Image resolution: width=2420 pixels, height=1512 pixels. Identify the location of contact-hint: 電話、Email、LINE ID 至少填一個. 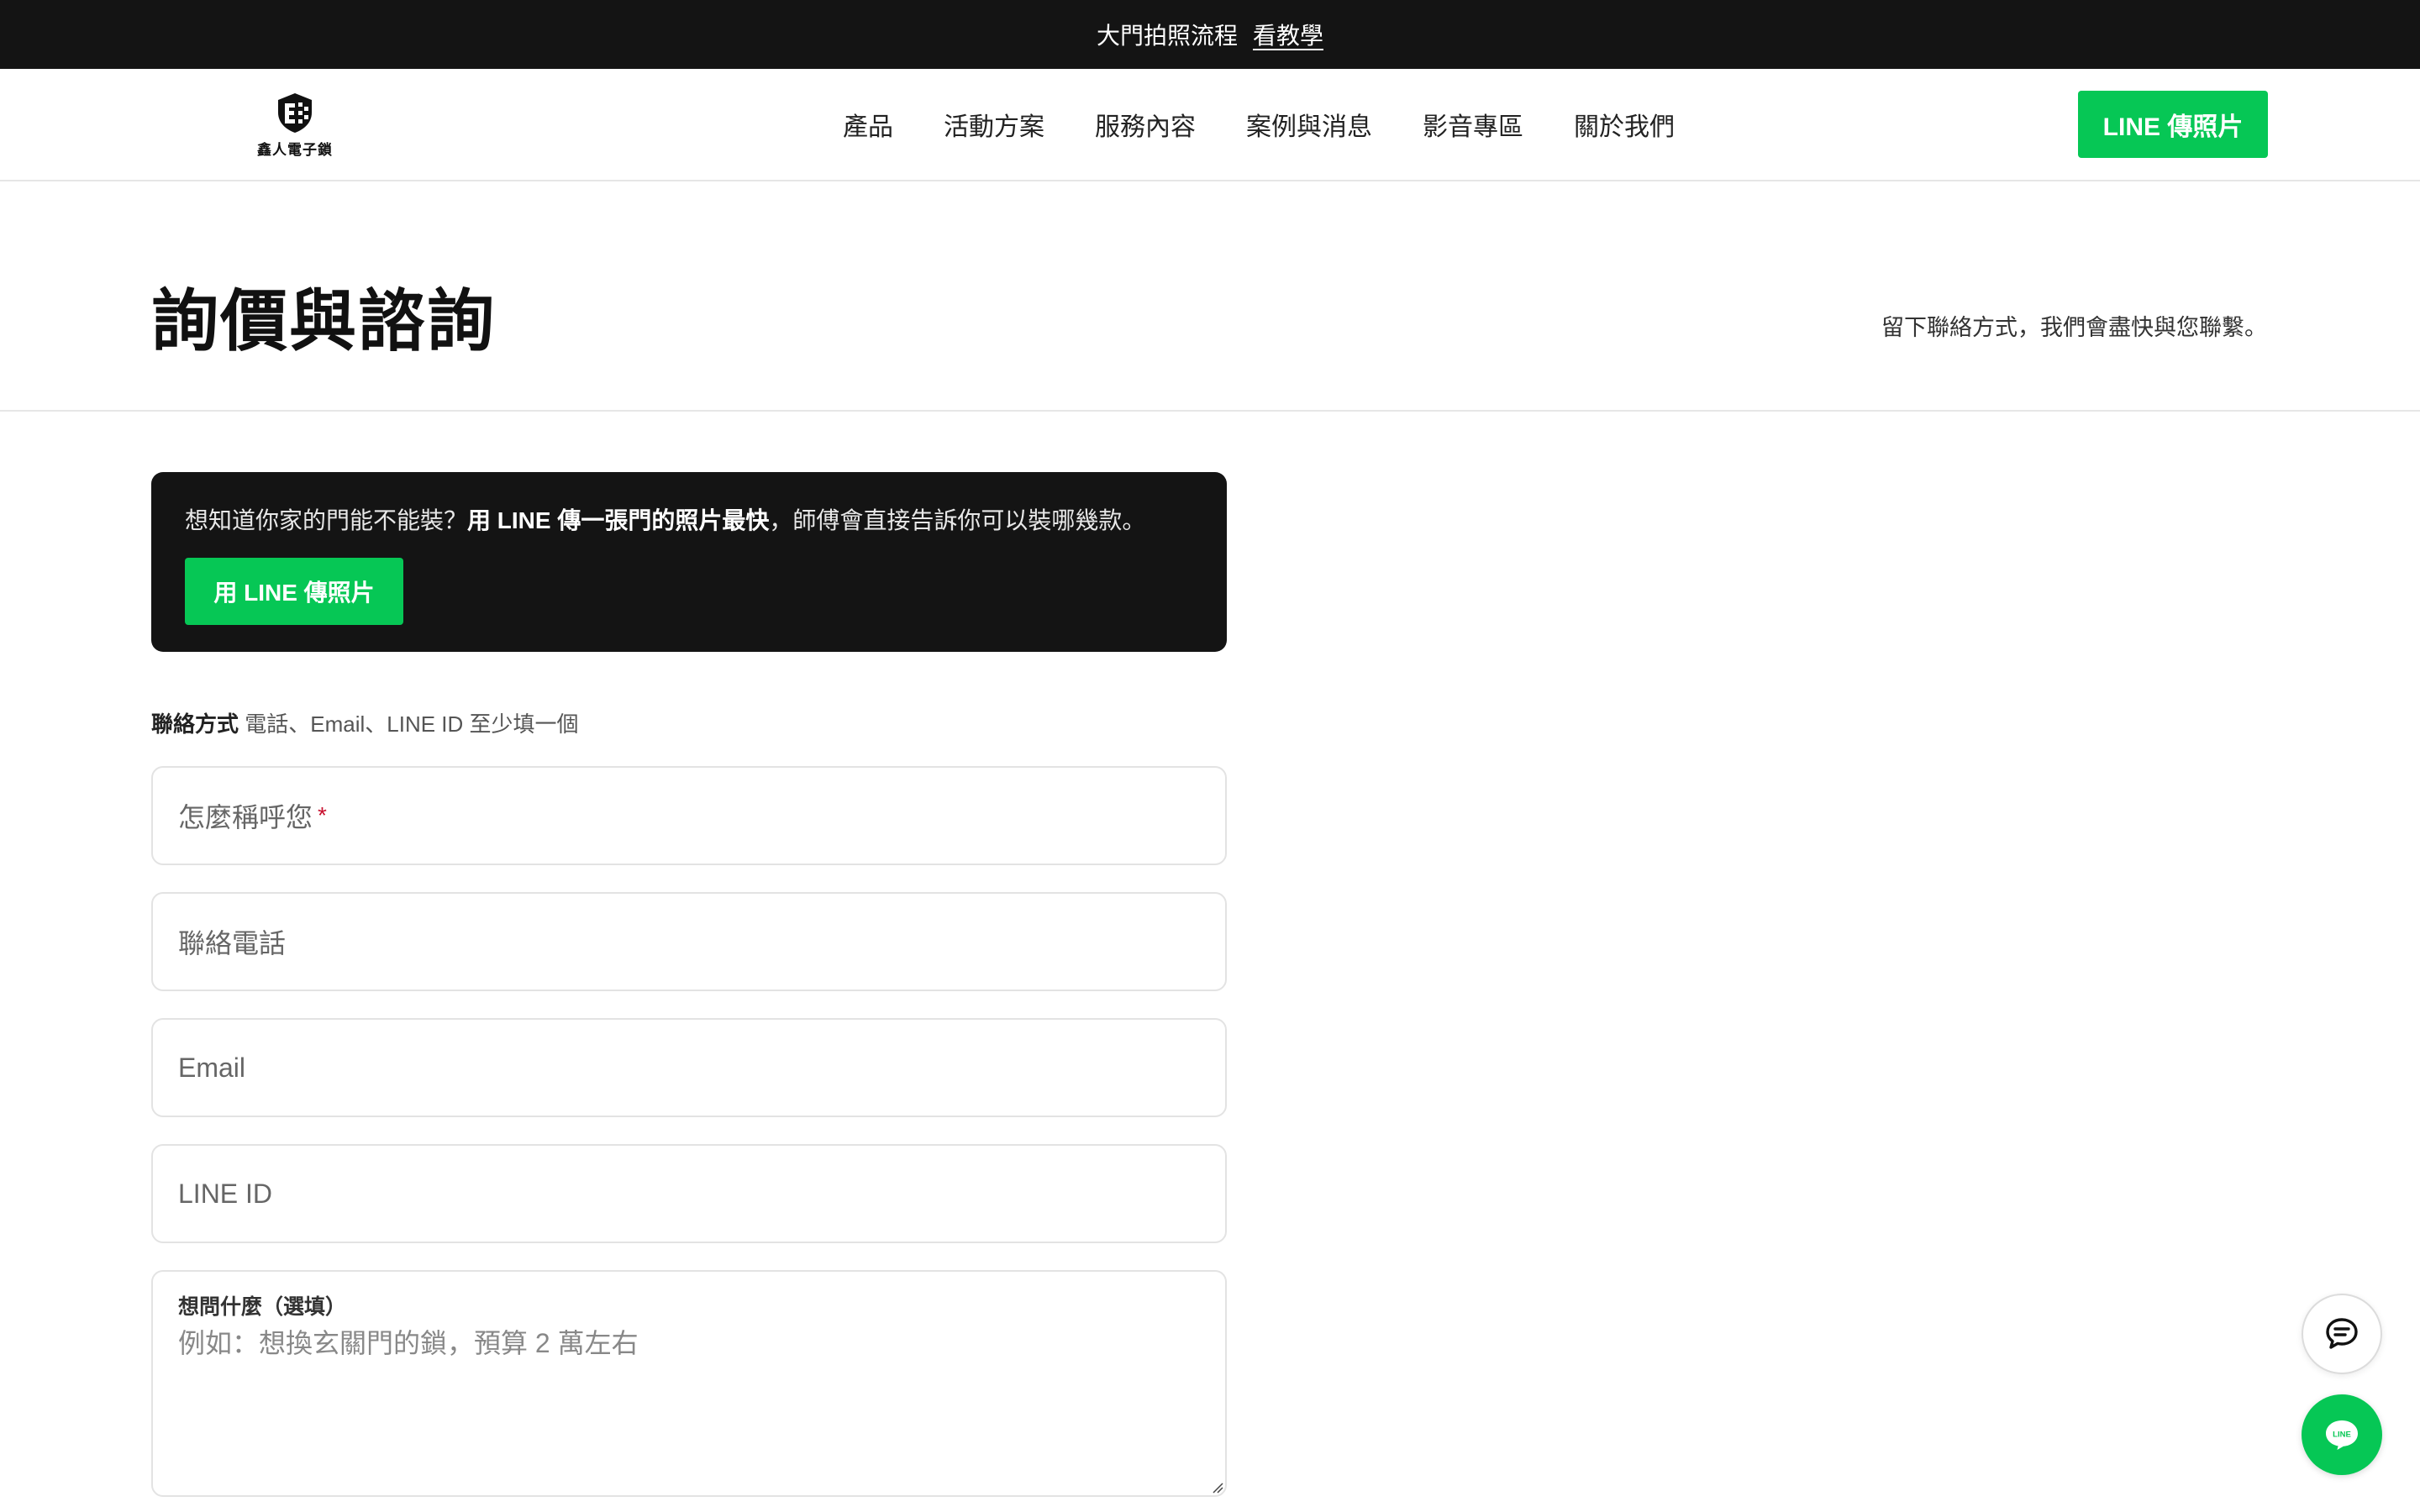
(412, 724).